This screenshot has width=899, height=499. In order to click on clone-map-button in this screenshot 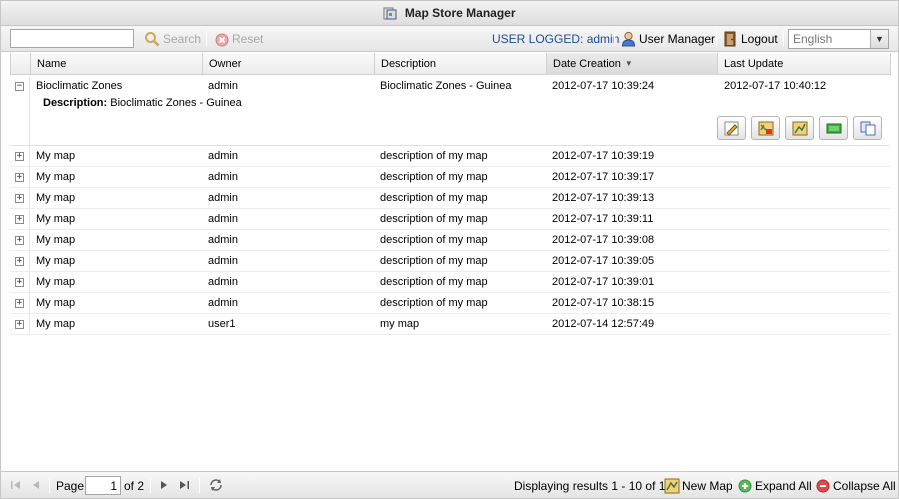, I will do `click(867, 128)`.